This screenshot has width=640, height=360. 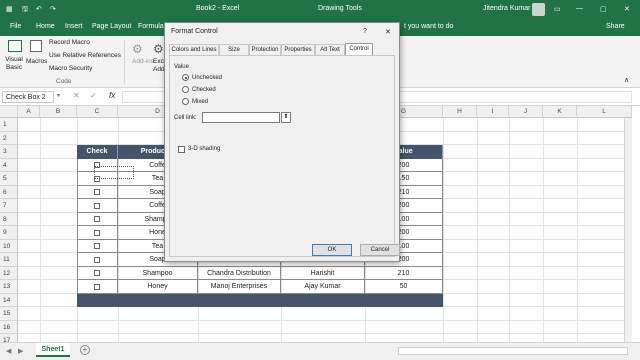 I want to click on cancel-entry-icon: ✕, so click(x=76, y=95).